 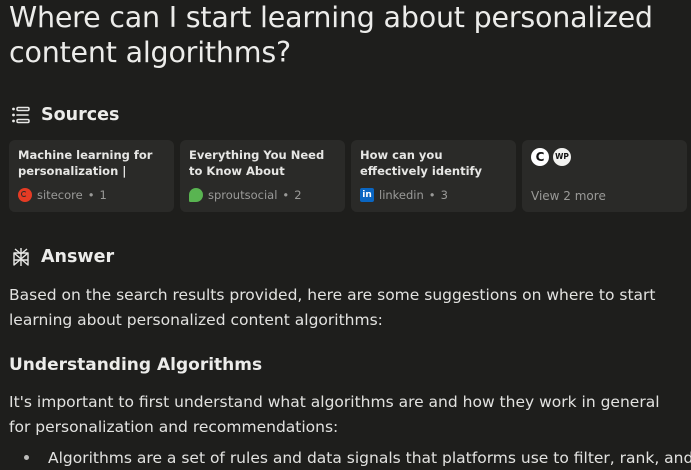 I want to click on sitecore-icon, so click(x=25, y=195).